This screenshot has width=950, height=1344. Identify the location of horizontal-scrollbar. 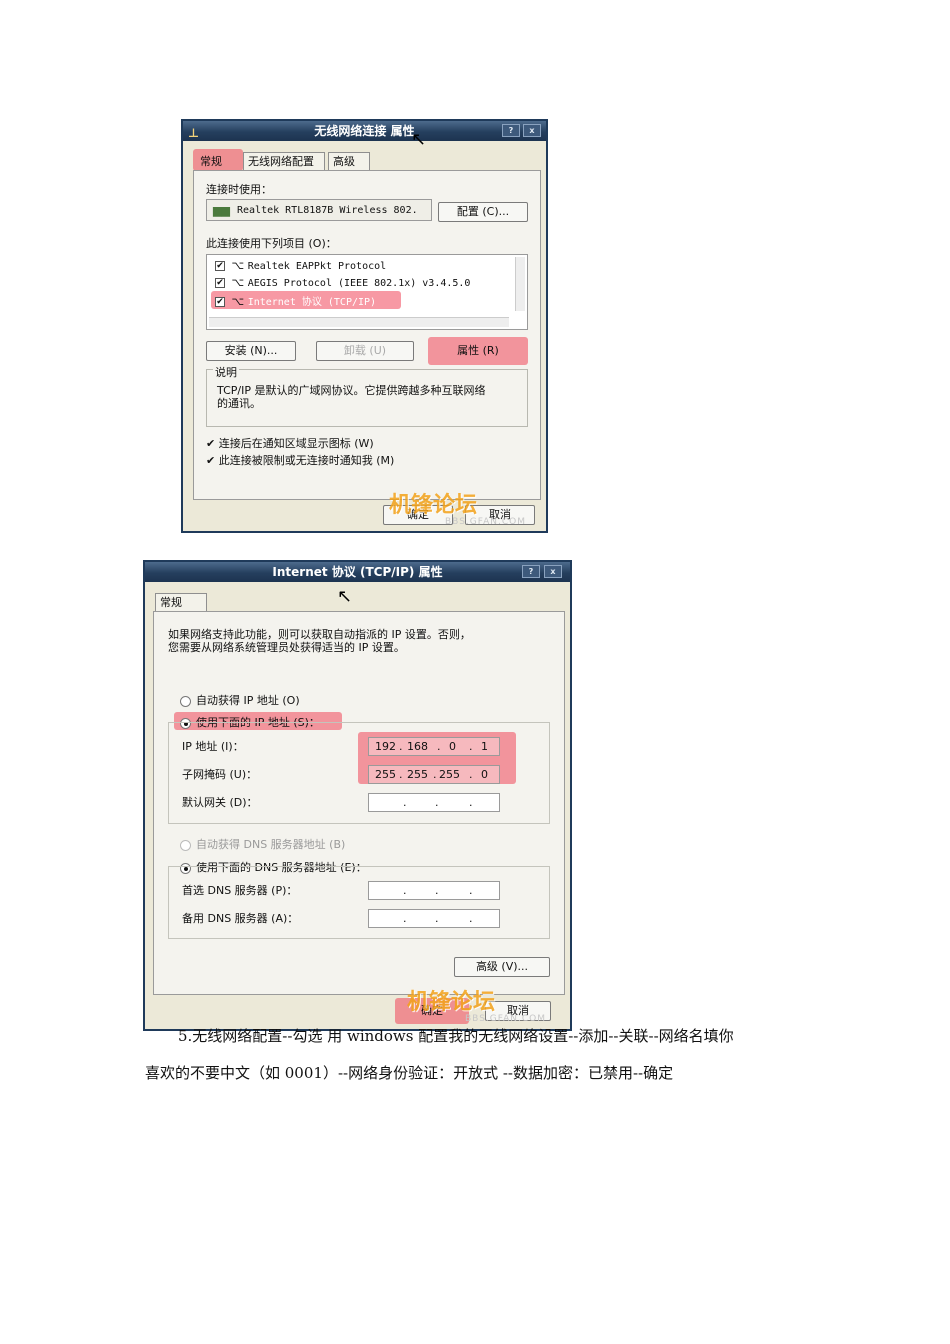
(359, 322).